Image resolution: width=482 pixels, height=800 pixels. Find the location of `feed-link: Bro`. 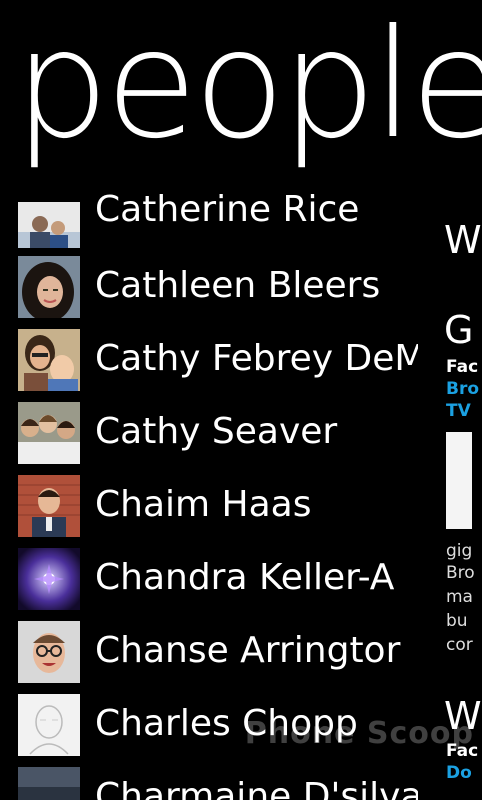

feed-link: Bro is located at coordinates (462, 389).